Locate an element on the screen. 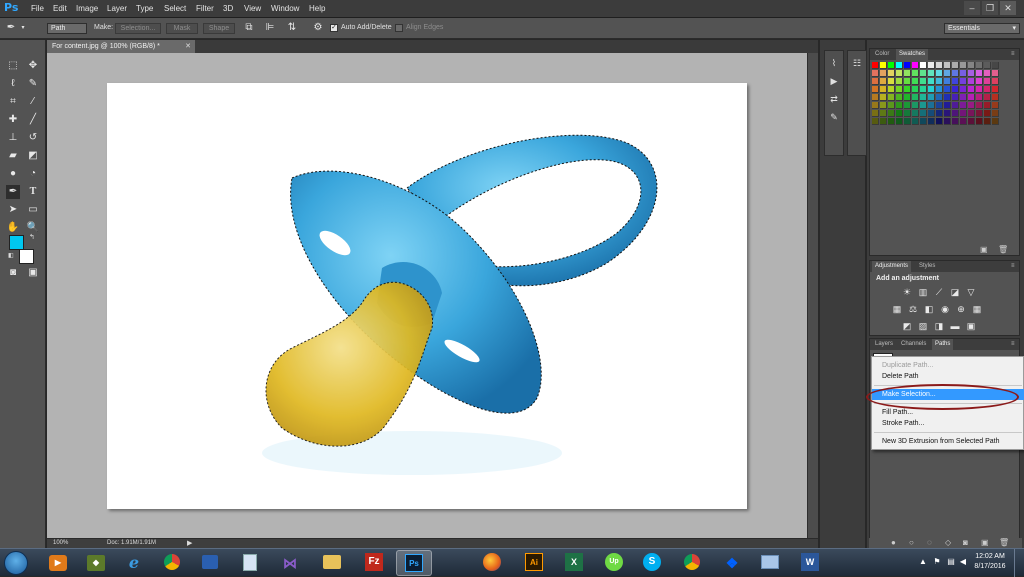 This screenshot has width=1024, height=577. stamp-icon: ⊥ is located at coordinates (13, 138).